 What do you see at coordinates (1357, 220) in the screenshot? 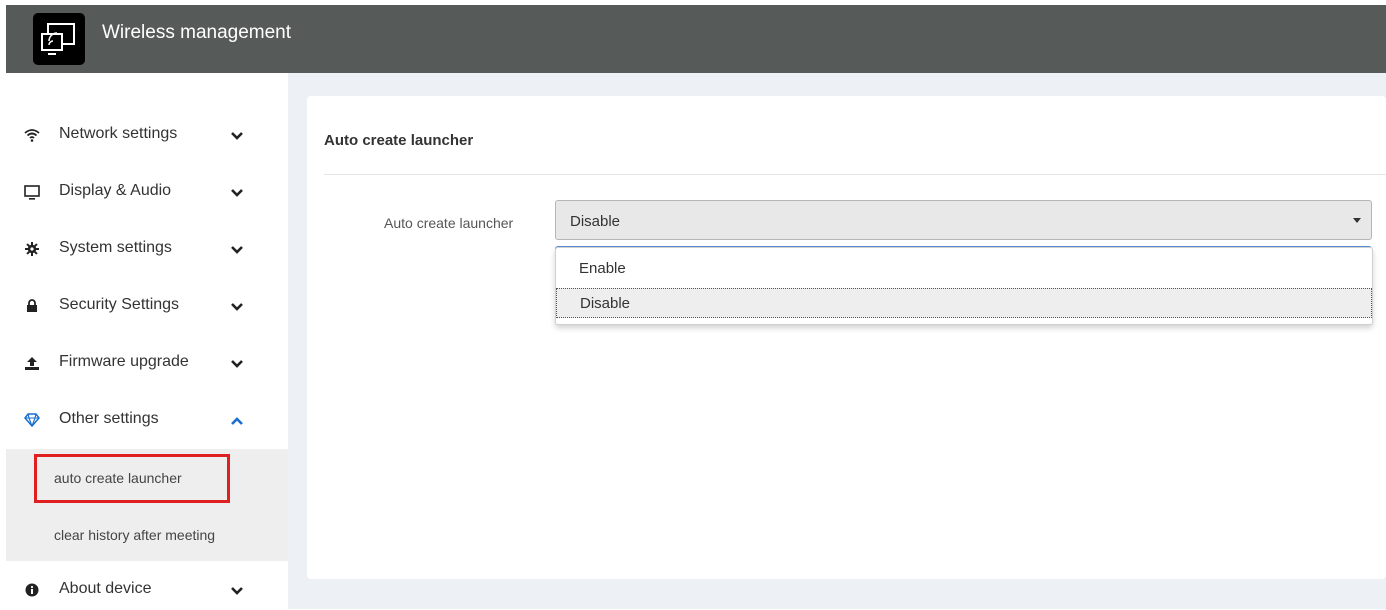
I see `caret-down-icon` at bounding box center [1357, 220].